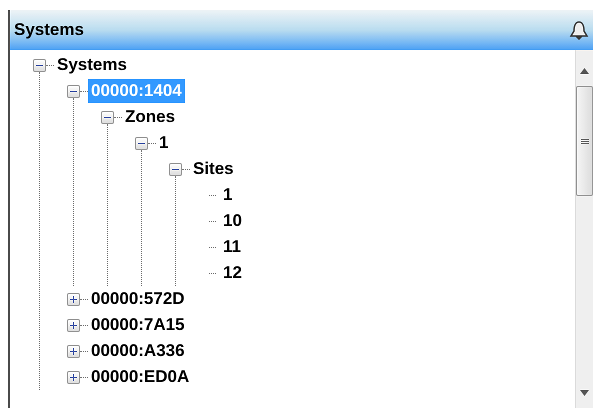  Describe the element at coordinates (232, 221) in the screenshot. I see `tree-item: 10` at that location.